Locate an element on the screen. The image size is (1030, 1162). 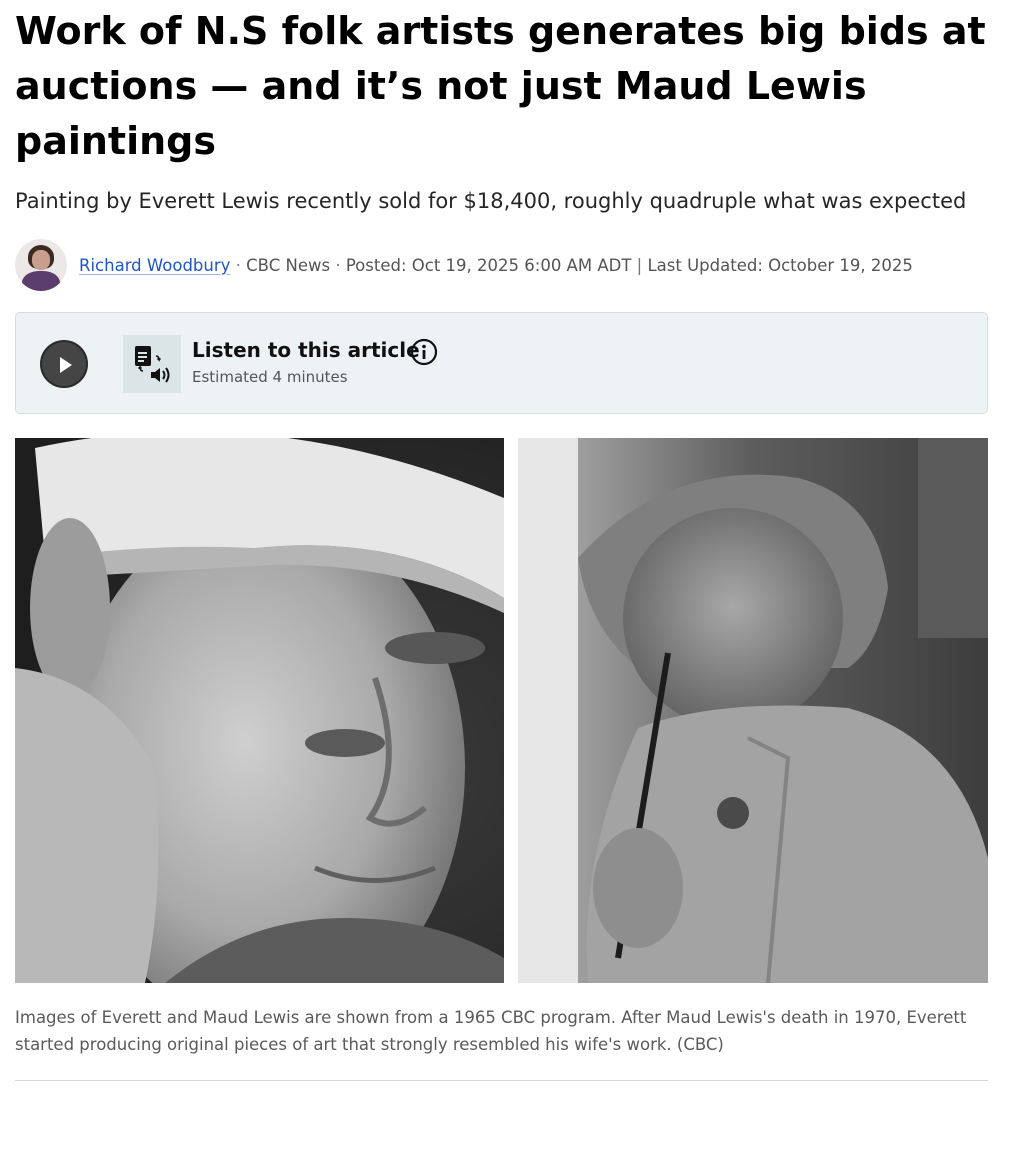
byline-outlet: CBC News is located at coordinates (288, 265).